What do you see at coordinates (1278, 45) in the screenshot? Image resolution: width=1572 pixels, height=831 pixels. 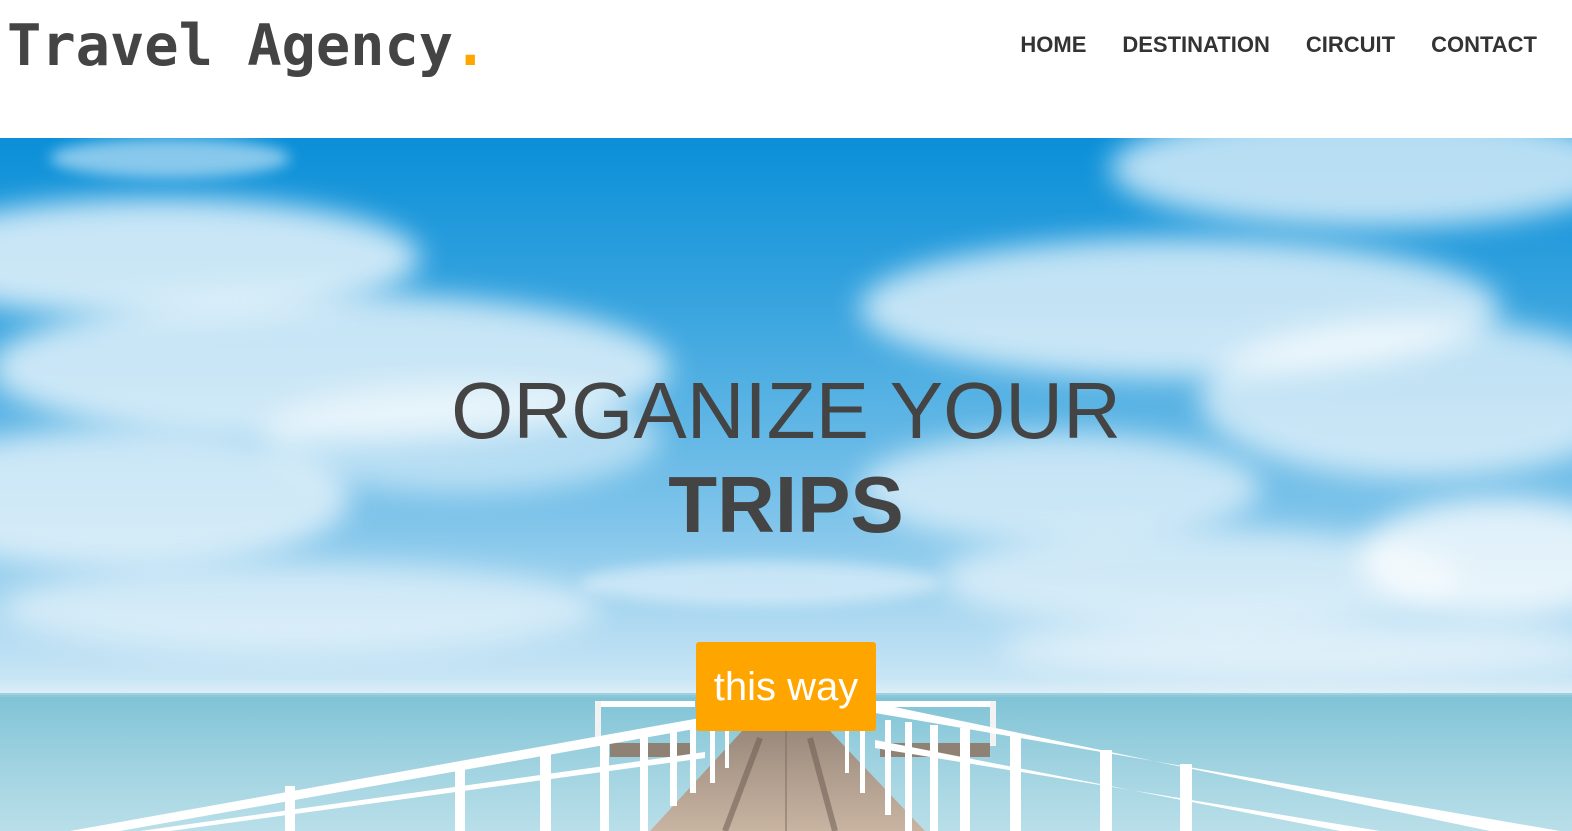 I see `main-nav: HOME DESTINATION CIRCUIT CONTACT` at bounding box center [1278, 45].